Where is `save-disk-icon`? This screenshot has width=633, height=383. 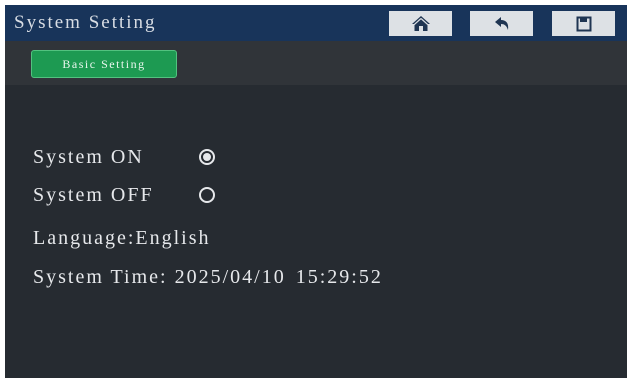 save-disk-icon is located at coordinates (584, 24).